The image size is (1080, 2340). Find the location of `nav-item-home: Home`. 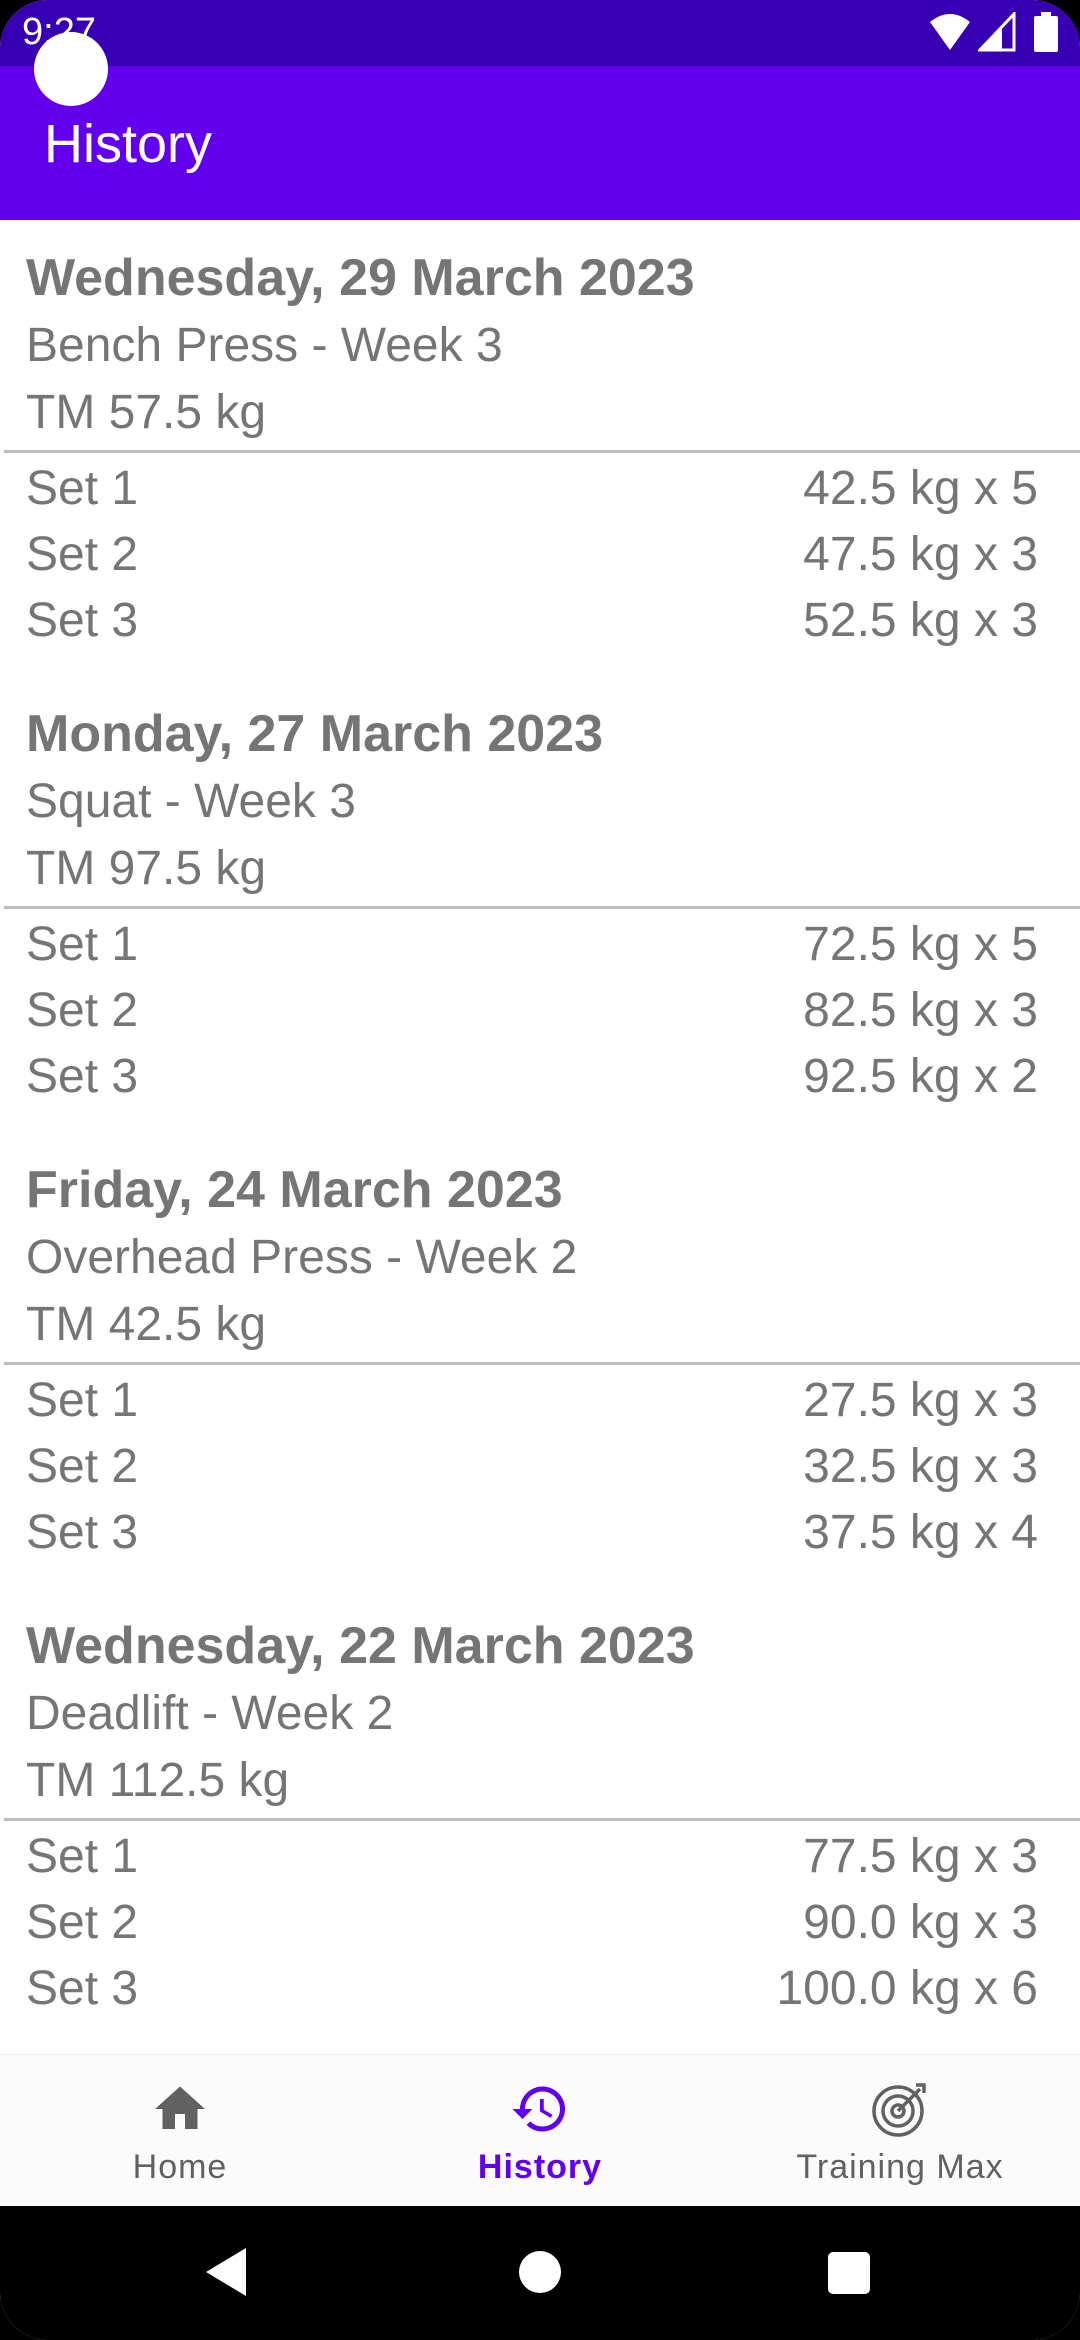

nav-item-home: Home is located at coordinates (180, 2131).